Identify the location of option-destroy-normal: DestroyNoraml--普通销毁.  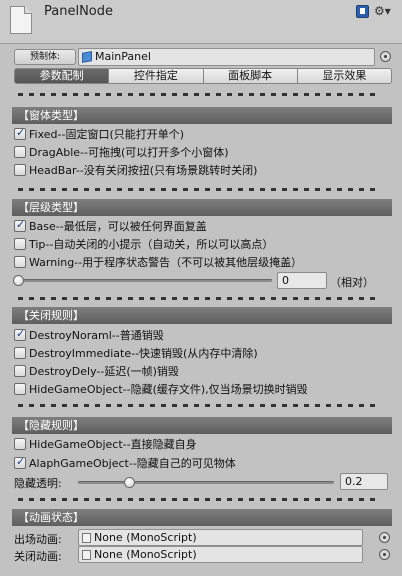
(89, 335).